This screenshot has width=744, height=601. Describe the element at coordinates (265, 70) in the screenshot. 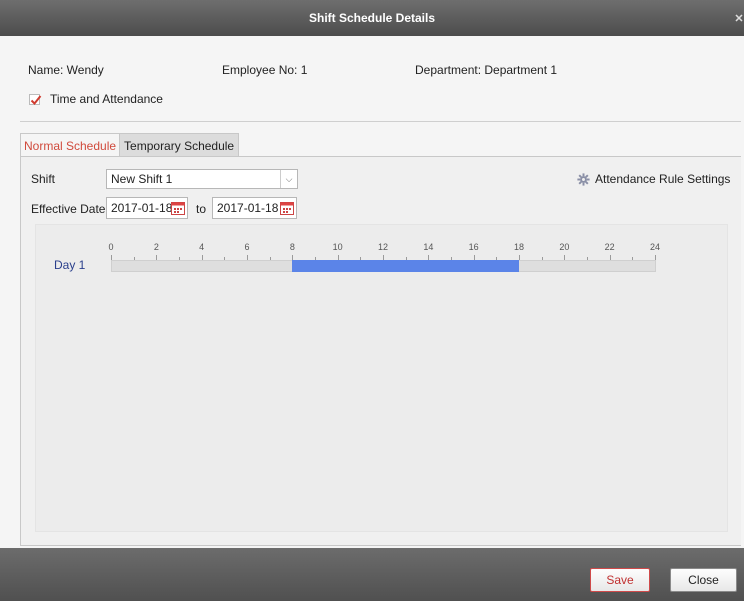

I see `employee-number: Employee No: 1` at that location.